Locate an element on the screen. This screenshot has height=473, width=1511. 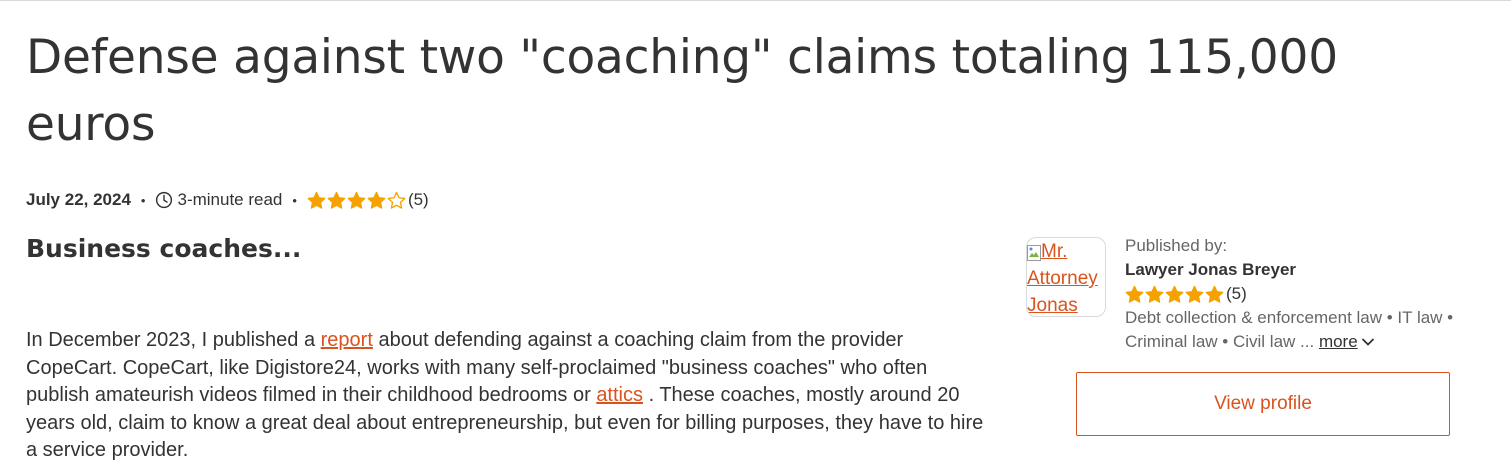
article-meta: July 22, 2024 • 3-minute read • (5) is located at coordinates (227, 200).